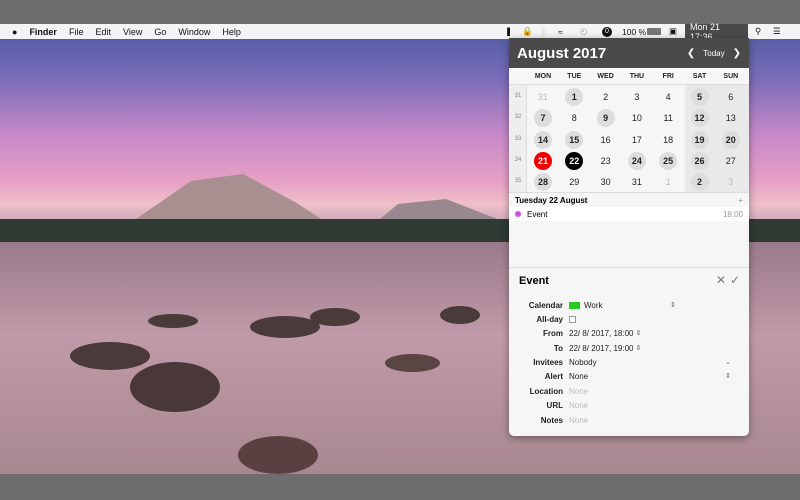  I want to click on day-cell: 4, so click(668, 97).